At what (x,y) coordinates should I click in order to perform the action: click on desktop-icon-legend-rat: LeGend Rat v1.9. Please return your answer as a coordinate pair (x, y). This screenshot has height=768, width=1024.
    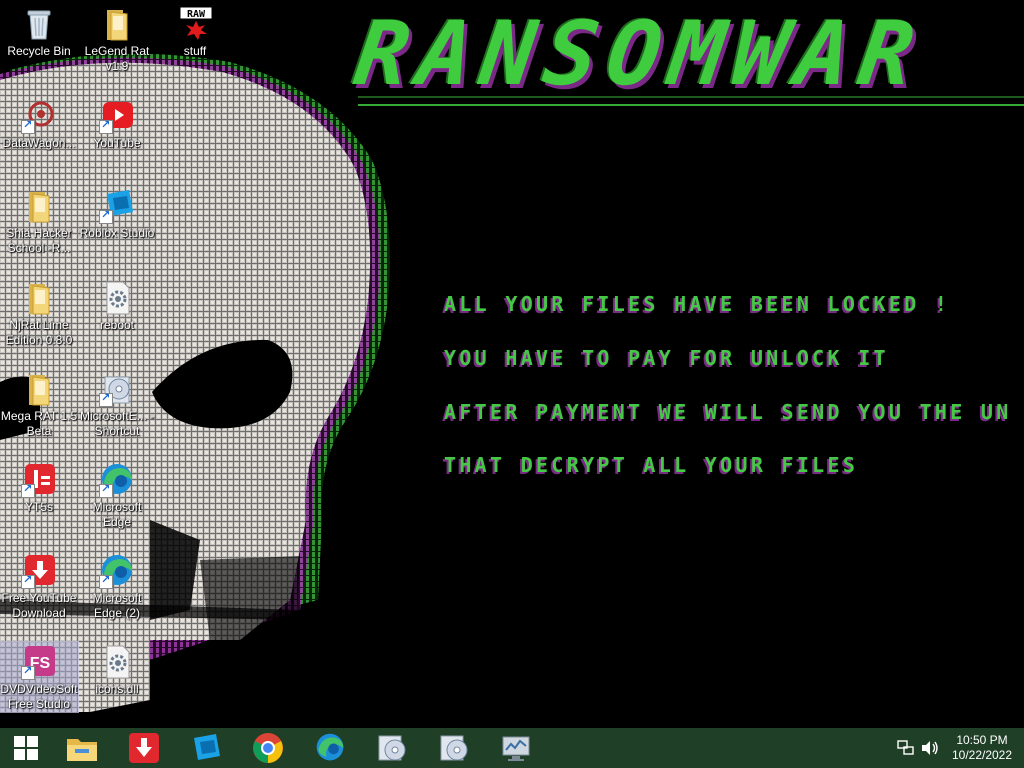
    Looking at the image, I should click on (117, 39).